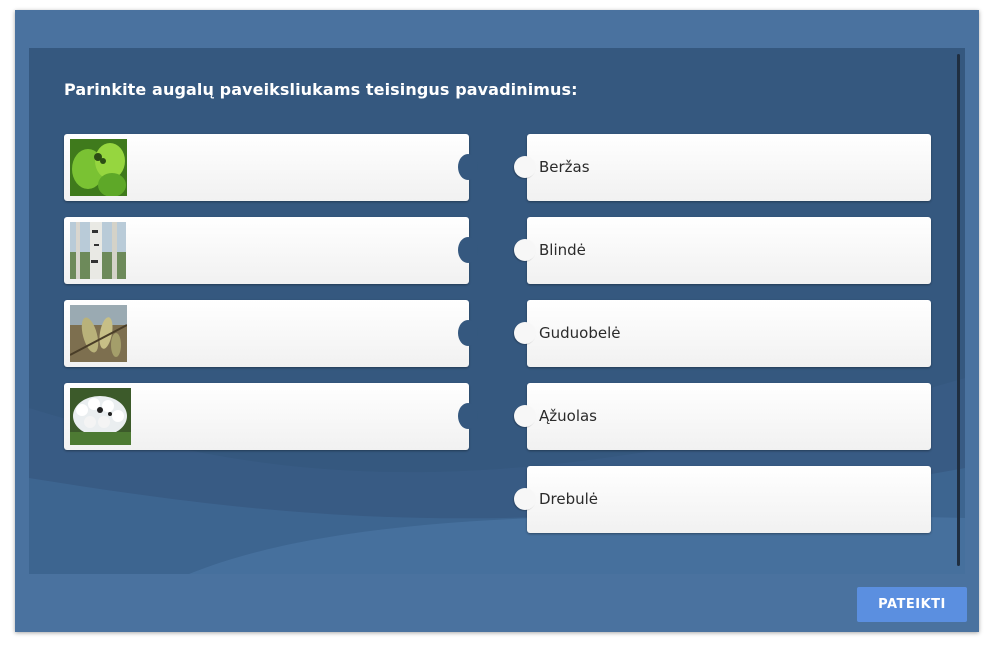 This screenshot has width=994, height=653. I want to click on submit-button: PATEIKTI, so click(912, 604).